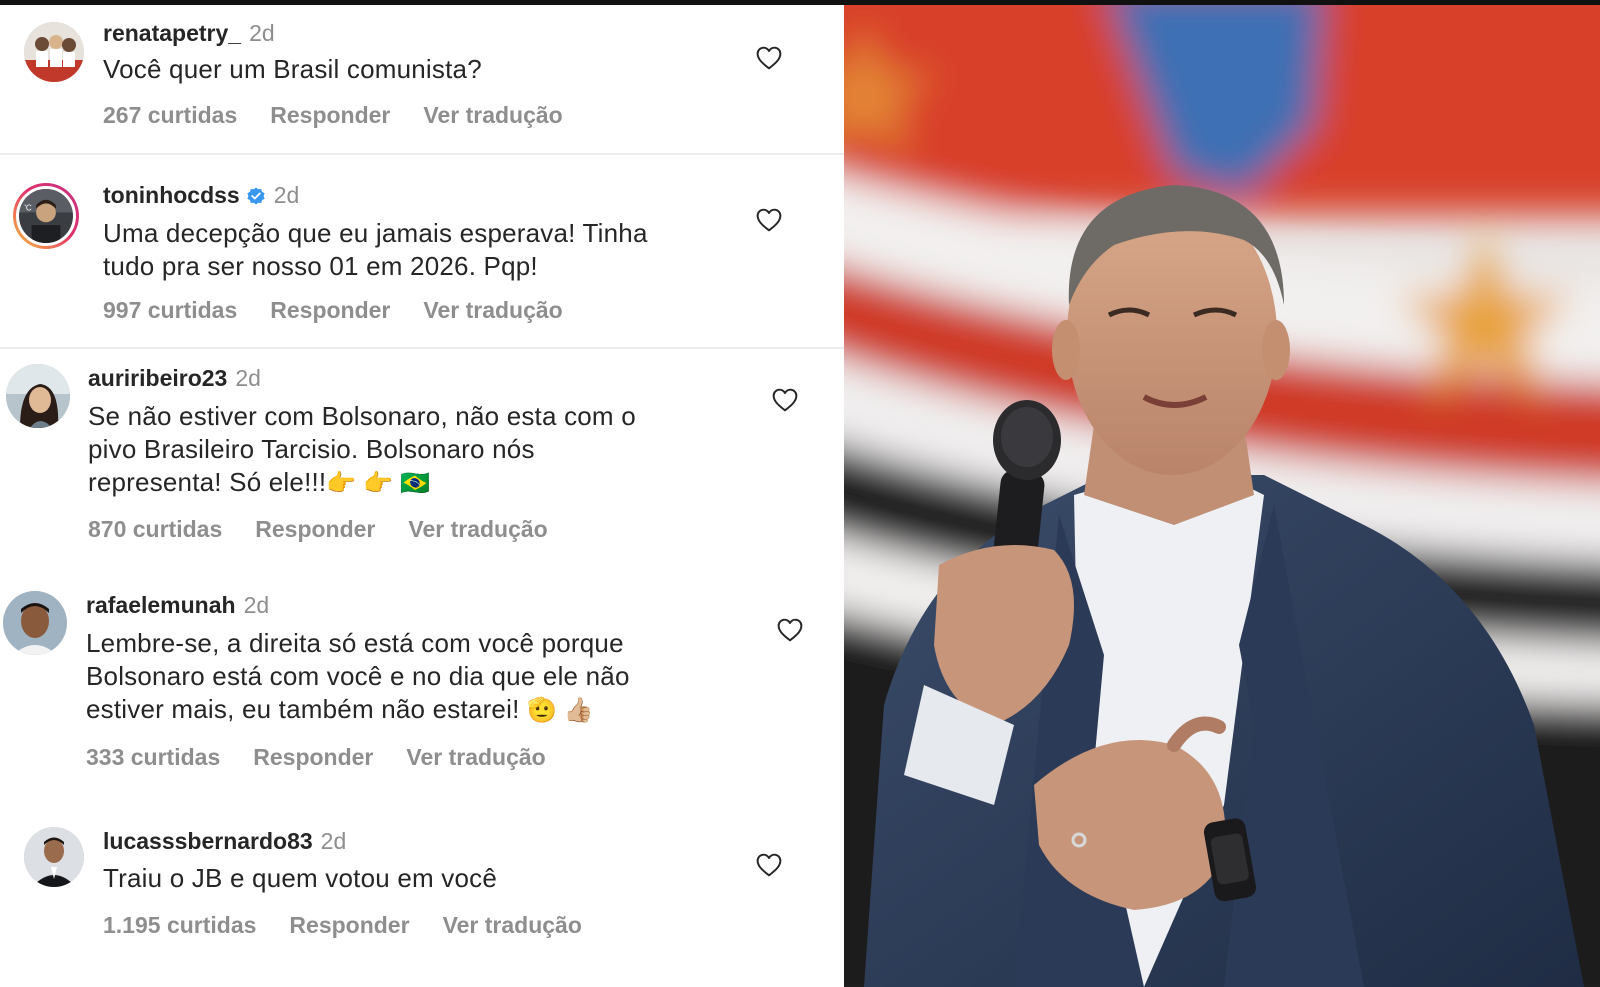  What do you see at coordinates (560, 710) in the screenshot?
I see `emoji-salute-thumbsup: 🫡 👍🏼` at bounding box center [560, 710].